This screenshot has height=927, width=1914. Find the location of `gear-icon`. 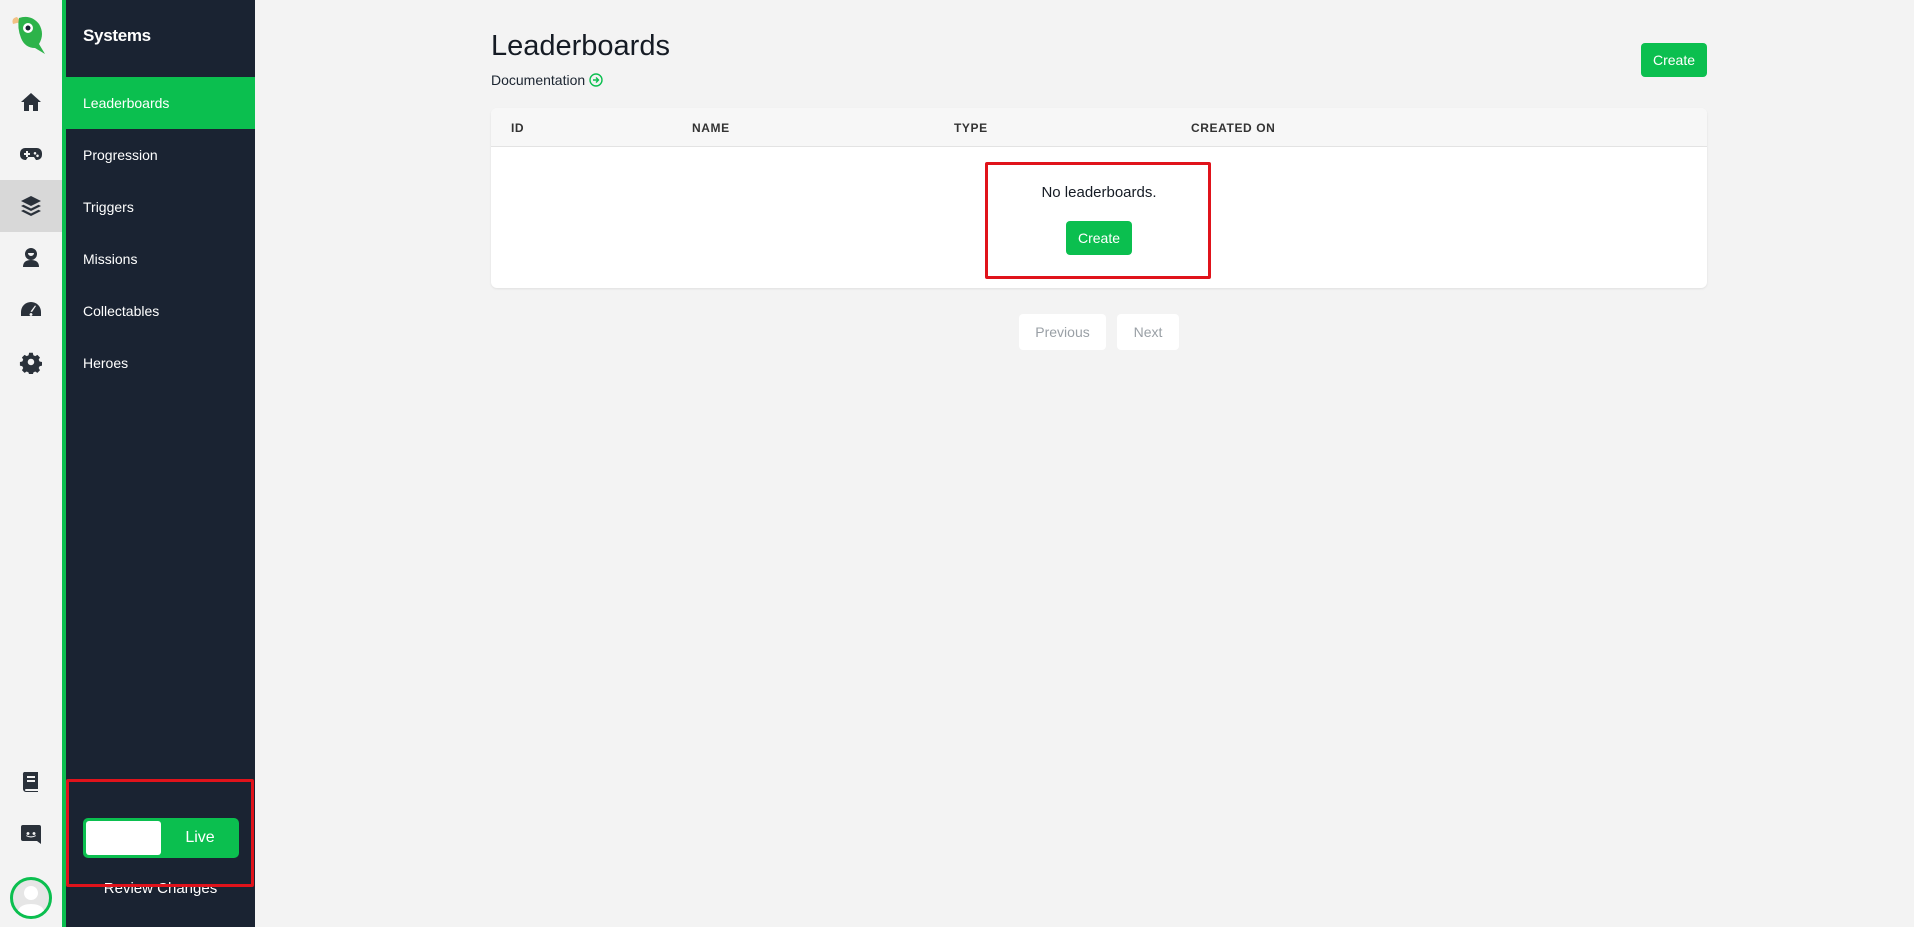

gear-icon is located at coordinates (31, 362).